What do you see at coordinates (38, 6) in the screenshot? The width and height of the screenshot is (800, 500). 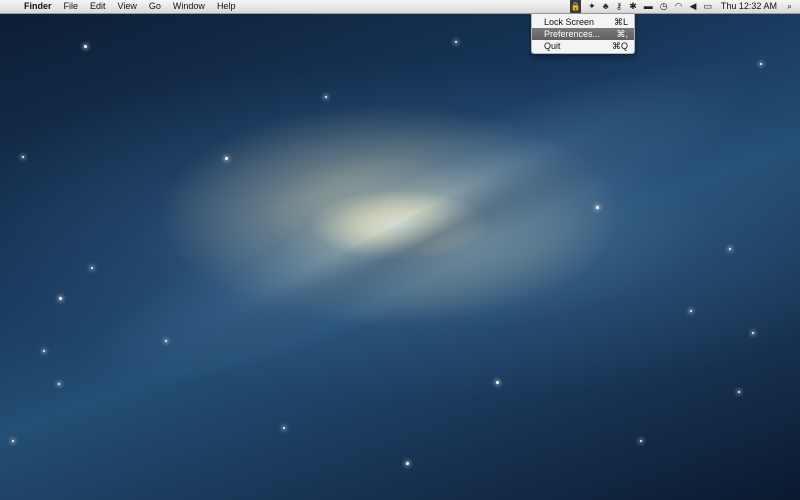 I see `app-menu-finder: Finder` at bounding box center [38, 6].